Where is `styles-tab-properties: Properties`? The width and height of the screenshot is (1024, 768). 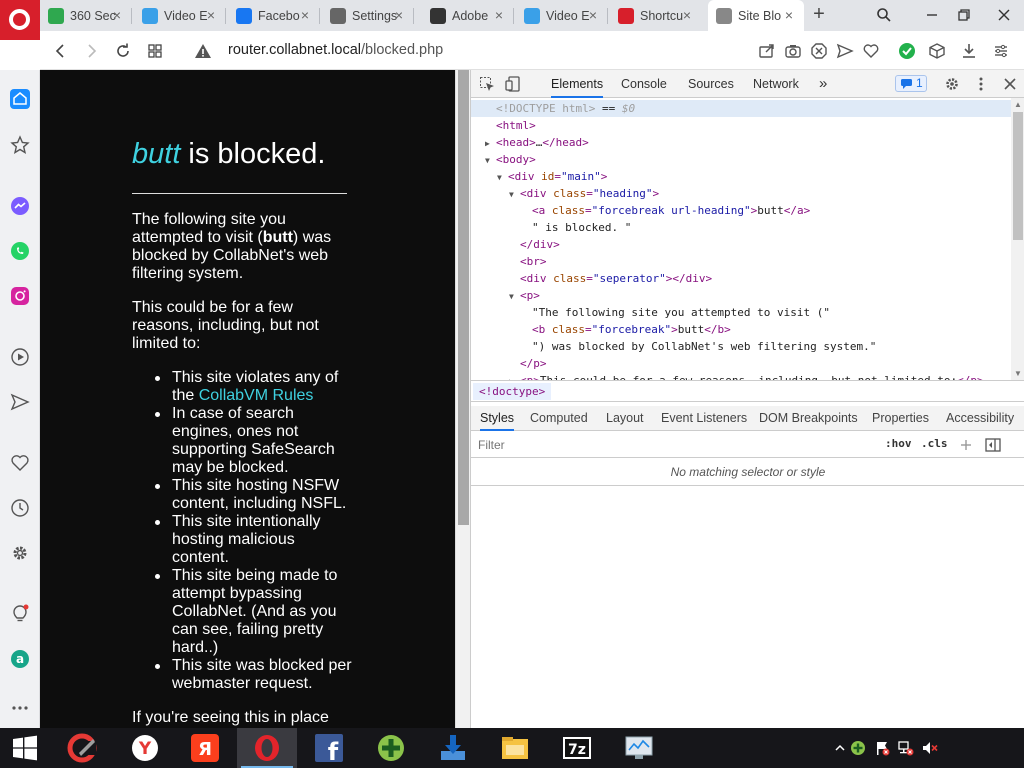
styles-tab-properties: Properties is located at coordinates (900, 418).